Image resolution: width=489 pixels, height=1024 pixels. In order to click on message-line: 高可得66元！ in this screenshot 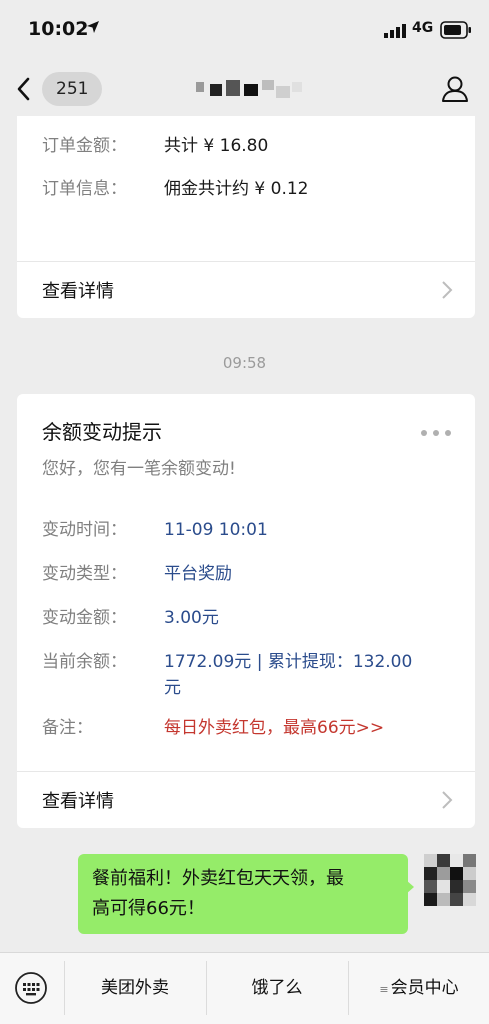, I will do `click(148, 908)`.